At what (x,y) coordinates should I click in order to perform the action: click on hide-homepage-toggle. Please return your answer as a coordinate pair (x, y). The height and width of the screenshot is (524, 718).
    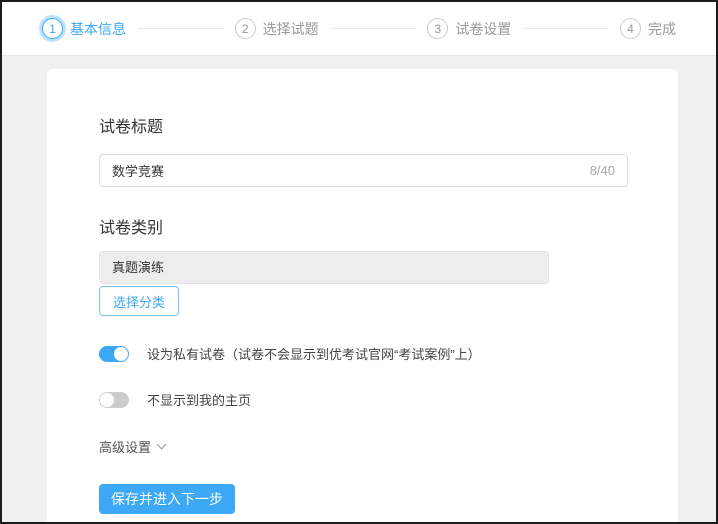
    Looking at the image, I should click on (114, 399).